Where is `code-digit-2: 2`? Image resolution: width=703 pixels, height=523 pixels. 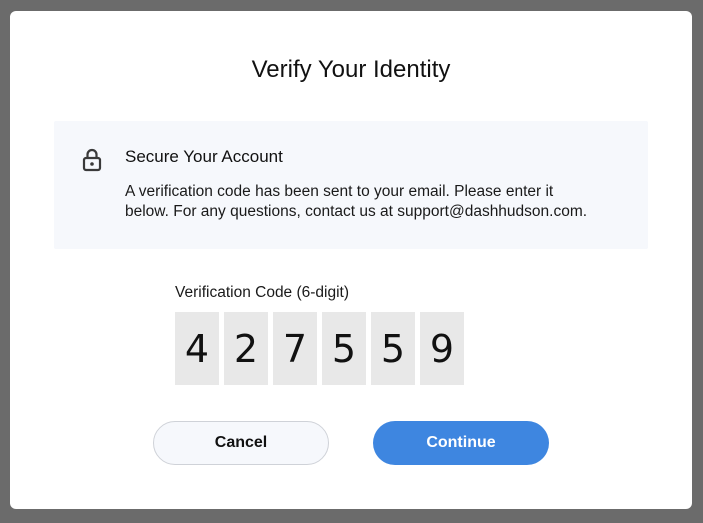
code-digit-2: 2 is located at coordinates (246, 348).